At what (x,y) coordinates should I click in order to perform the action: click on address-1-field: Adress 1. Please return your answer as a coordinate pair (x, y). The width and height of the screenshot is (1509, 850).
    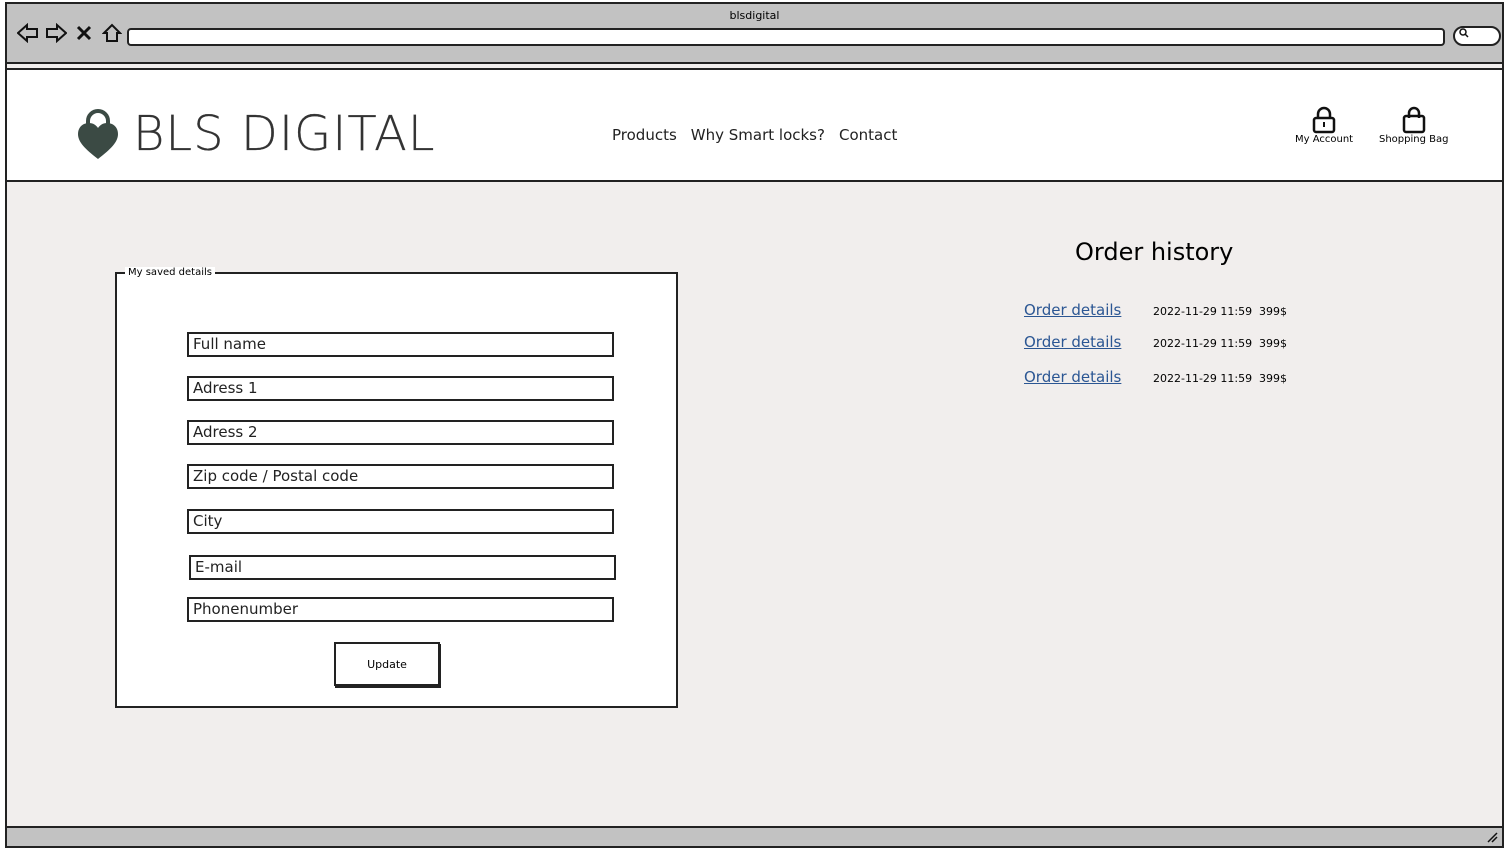
    Looking at the image, I should click on (400, 388).